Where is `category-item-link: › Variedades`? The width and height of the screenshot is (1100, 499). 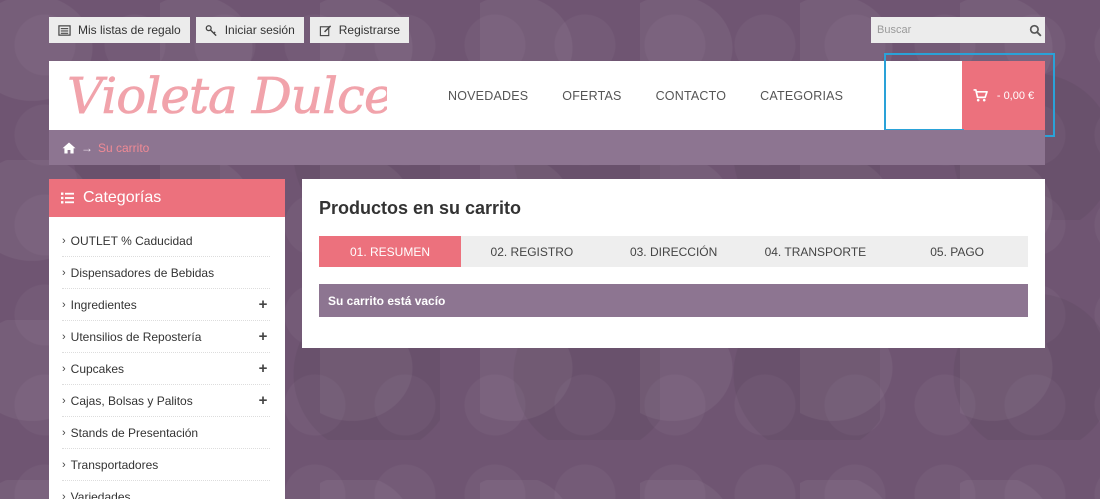 category-item-link: › Variedades is located at coordinates (96, 494).